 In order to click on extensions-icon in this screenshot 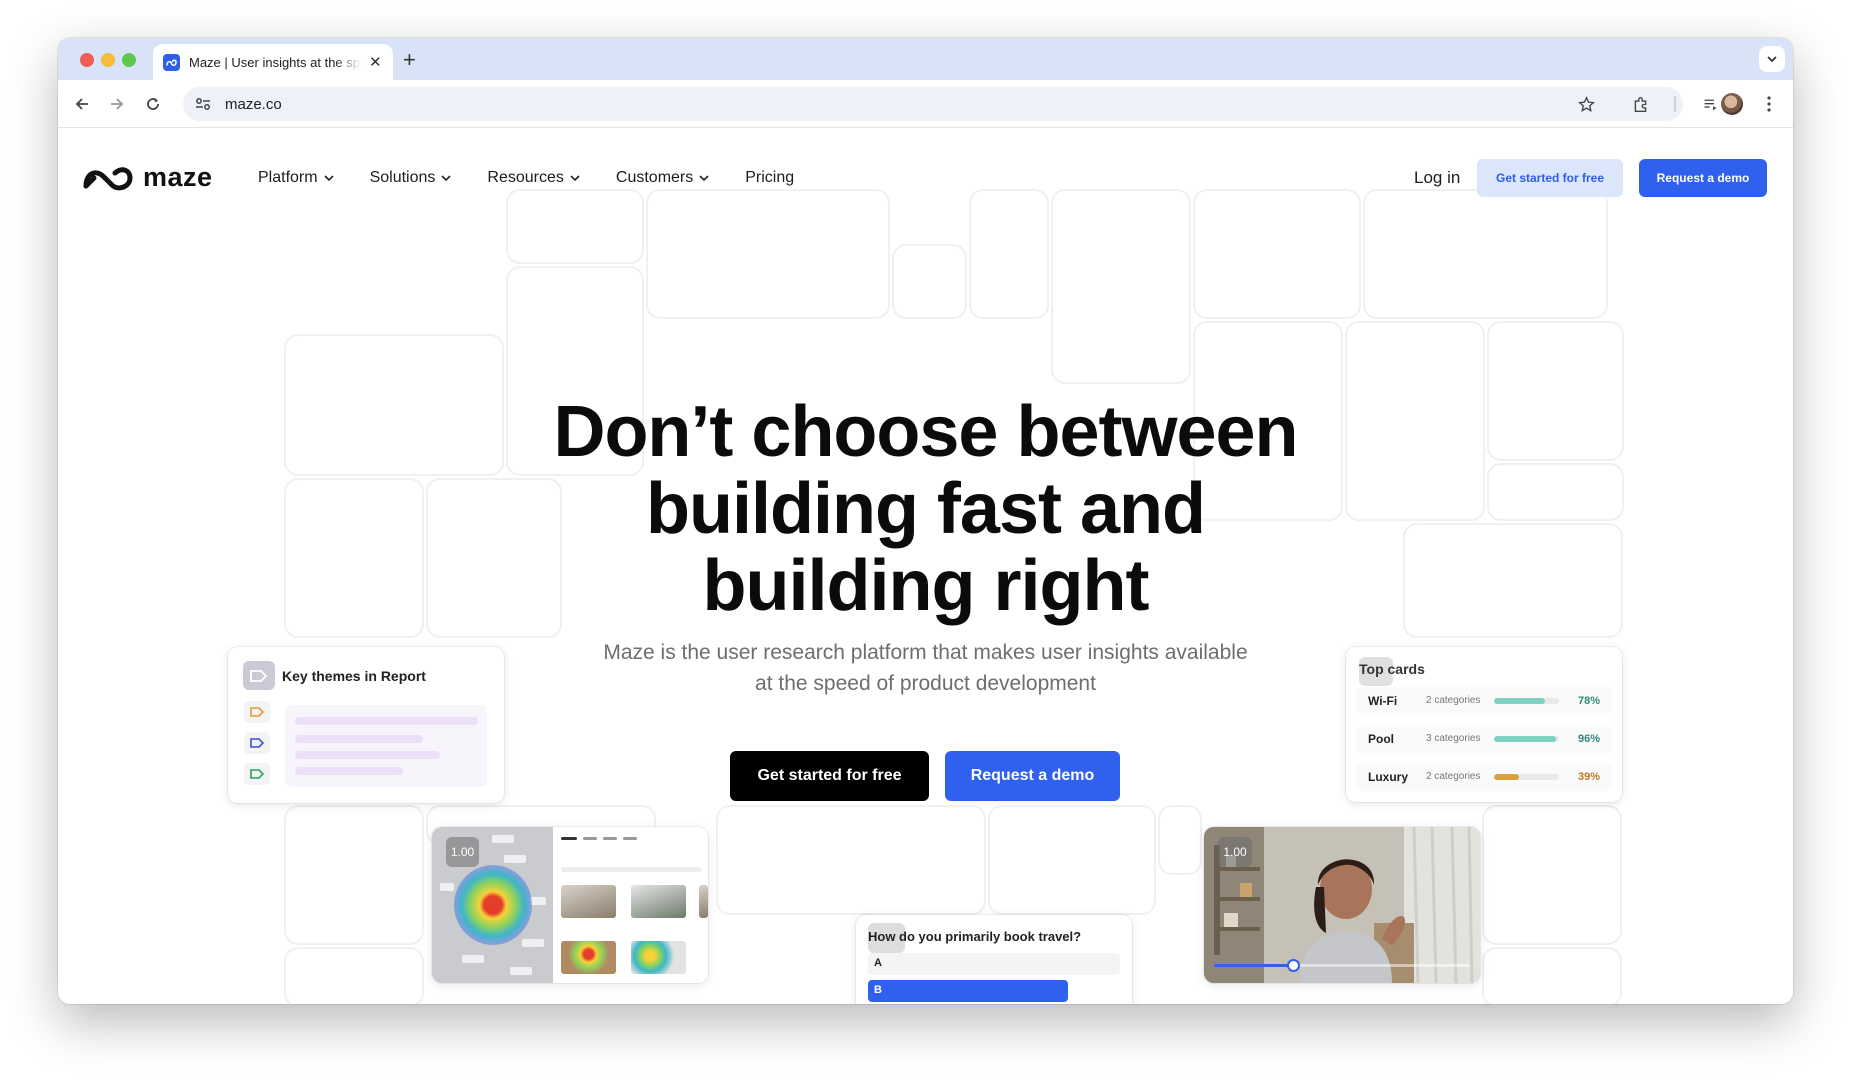, I will do `click(1640, 104)`.